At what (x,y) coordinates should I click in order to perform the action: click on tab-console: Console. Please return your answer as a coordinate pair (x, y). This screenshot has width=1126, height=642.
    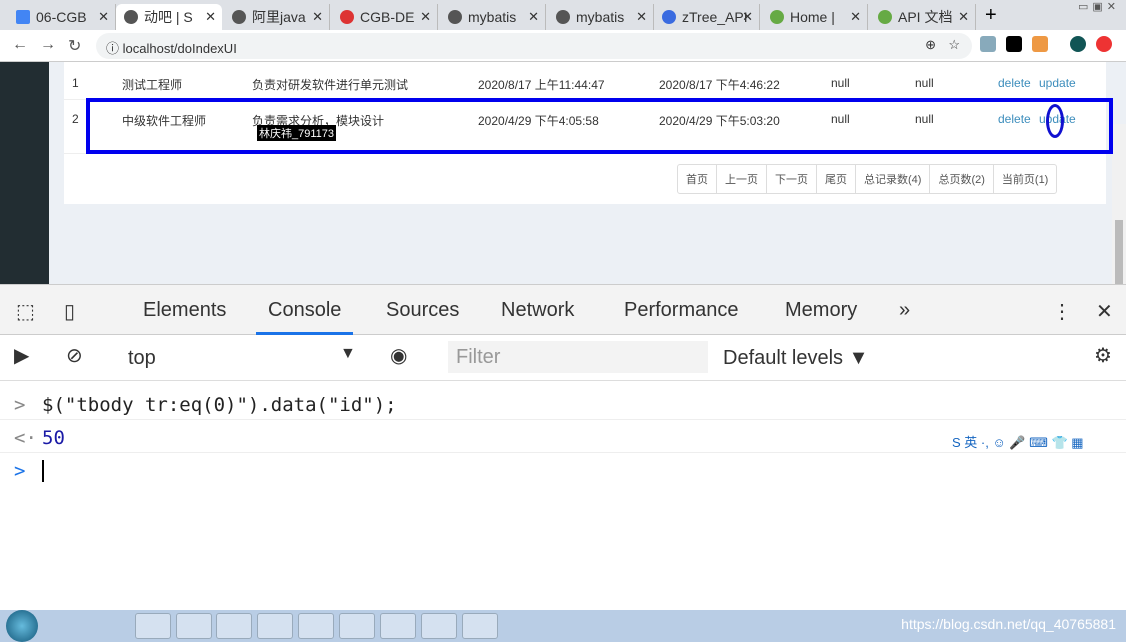
    Looking at the image, I should click on (305, 317).